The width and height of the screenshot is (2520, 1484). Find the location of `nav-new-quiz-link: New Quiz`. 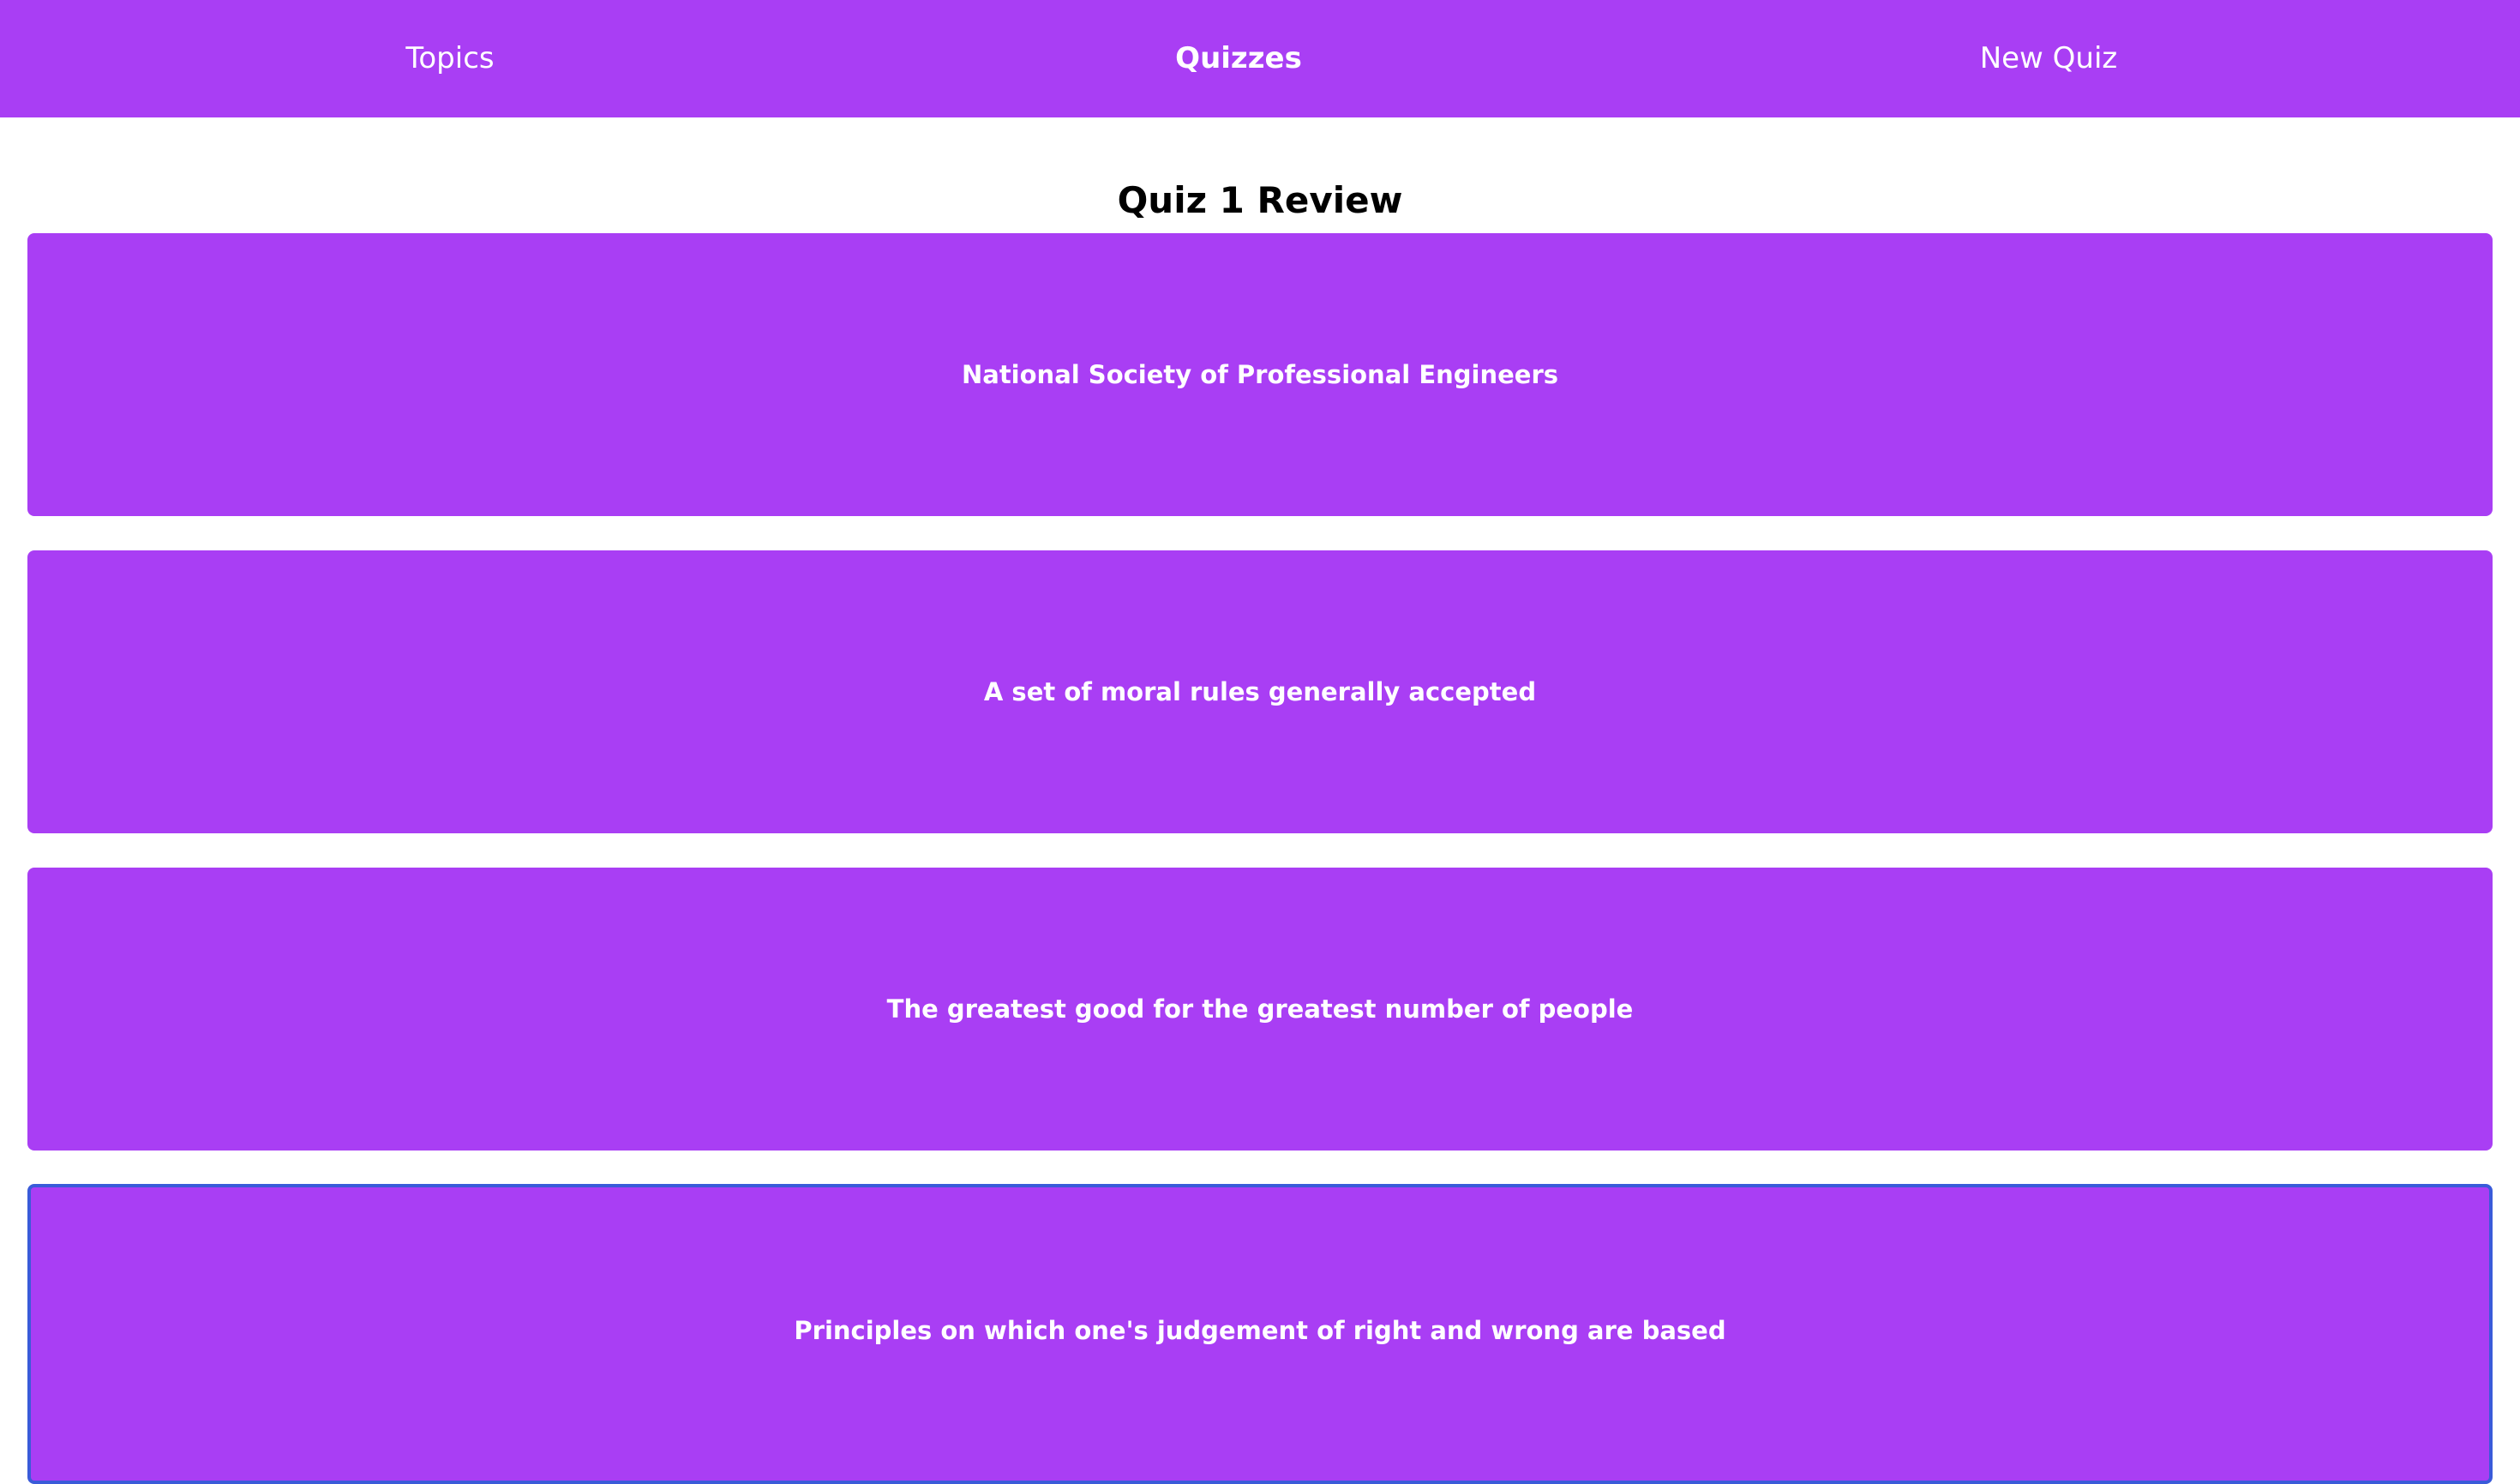

nav-new-quiz-link: New Quiz is located at coordinates (2048, 59).